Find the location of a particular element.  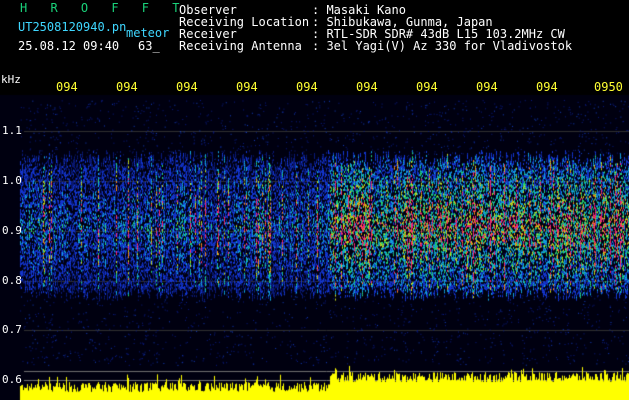

axis-unit-khz: kHz is located at coordinates (11, 79).